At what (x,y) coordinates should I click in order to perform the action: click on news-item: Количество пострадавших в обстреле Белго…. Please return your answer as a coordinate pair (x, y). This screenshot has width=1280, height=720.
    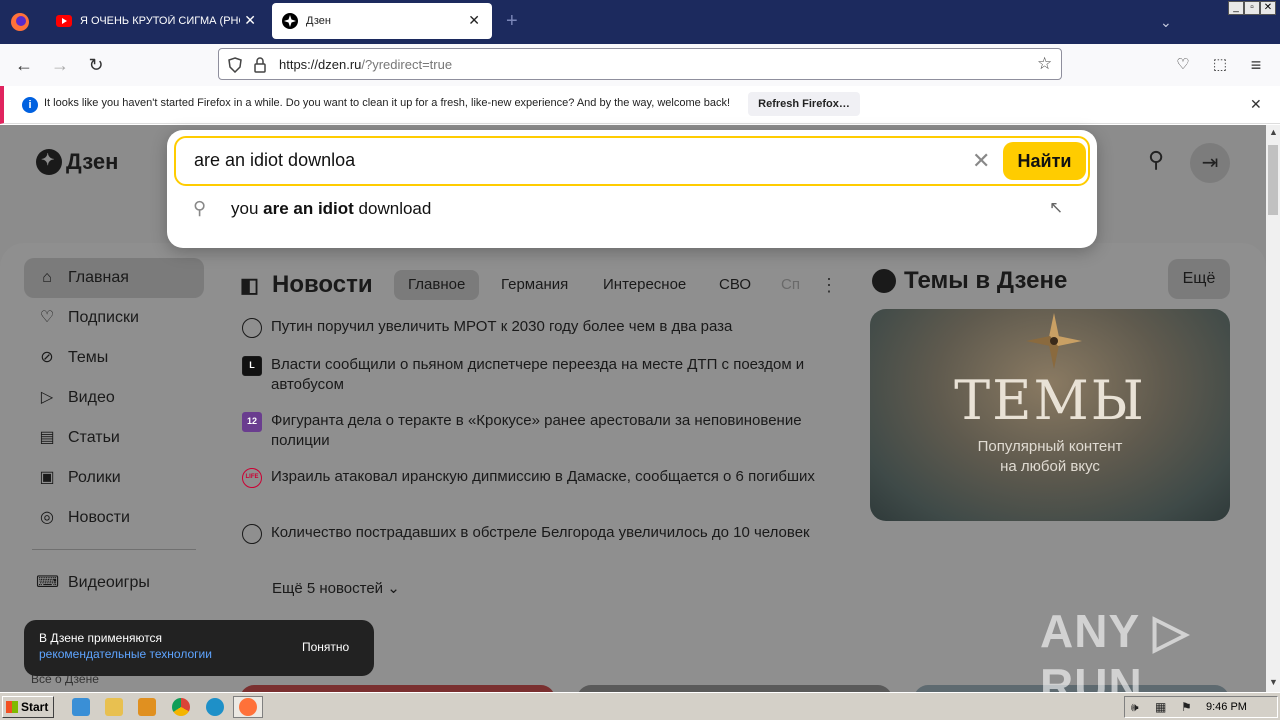
    Looking at the image, I should click on (537, 533).